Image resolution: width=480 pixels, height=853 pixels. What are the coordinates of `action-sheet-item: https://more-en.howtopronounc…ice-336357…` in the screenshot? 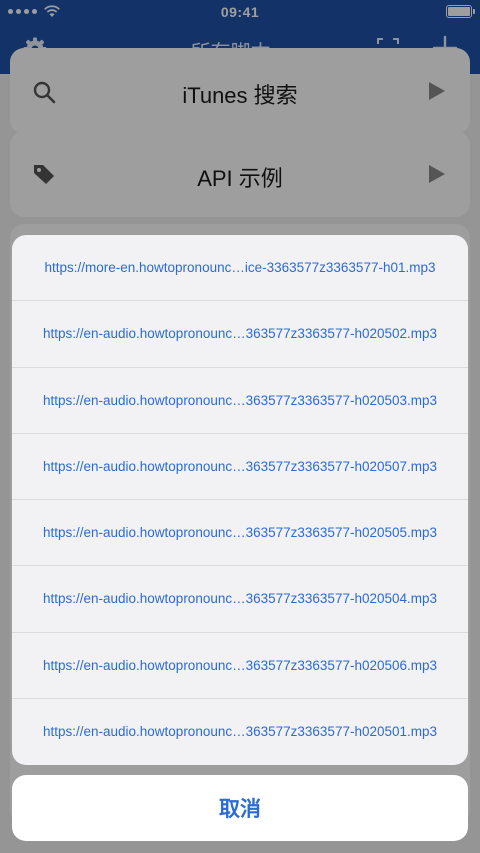 It's located at (240, 268).